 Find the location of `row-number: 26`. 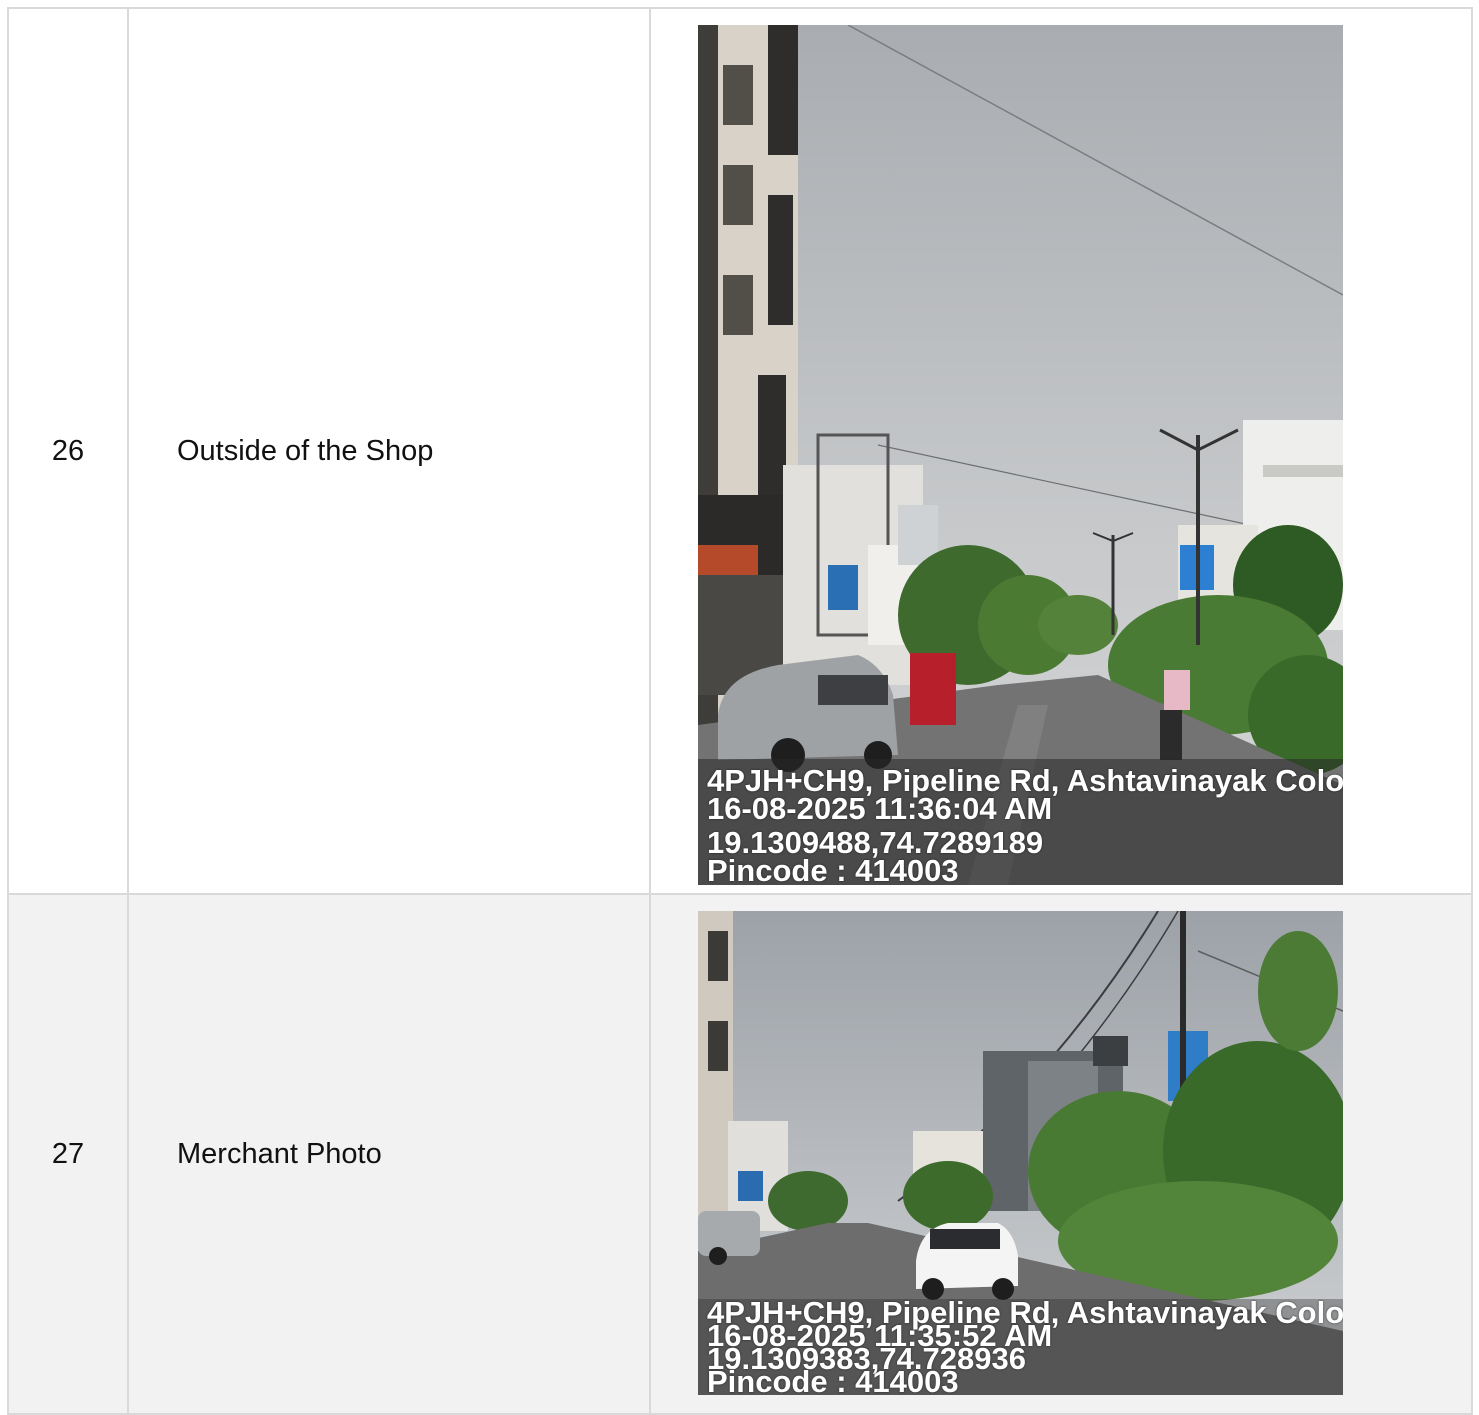

row-number: 26 is located at coordinates (68, 451).